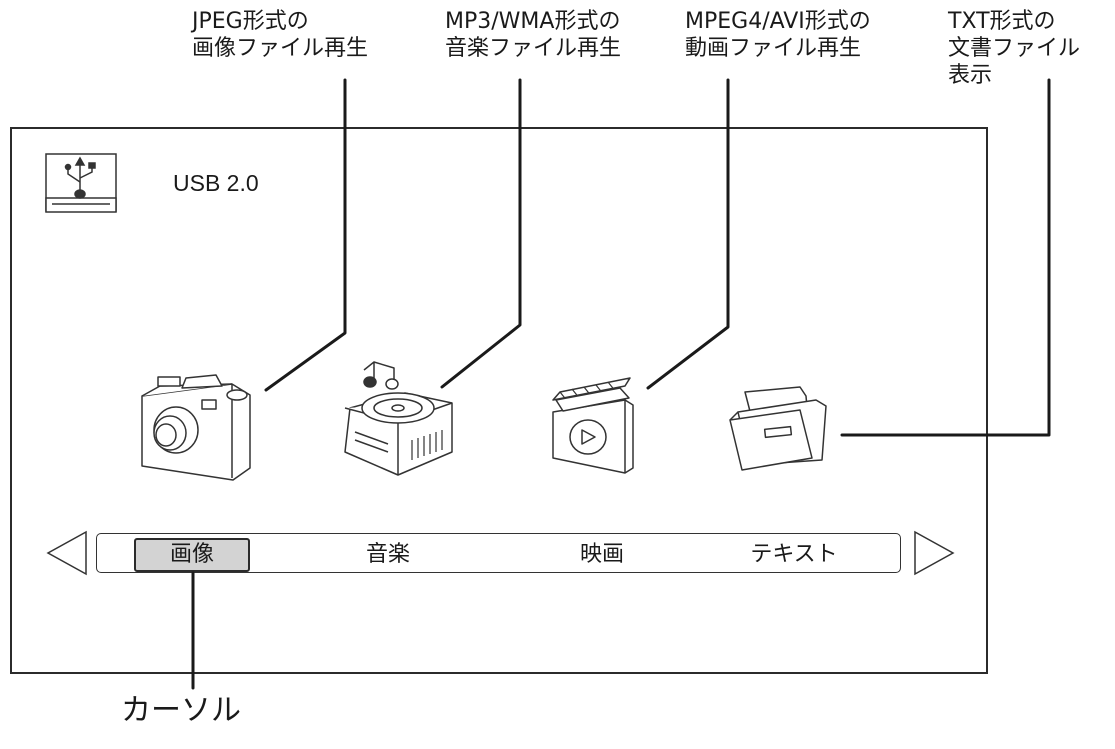 This screenshot has height=749, width=1115. What do you see at coordinates (593, 425) in the screenshot?
I see `clapperboard-icon` at bounding box center [593, 425].